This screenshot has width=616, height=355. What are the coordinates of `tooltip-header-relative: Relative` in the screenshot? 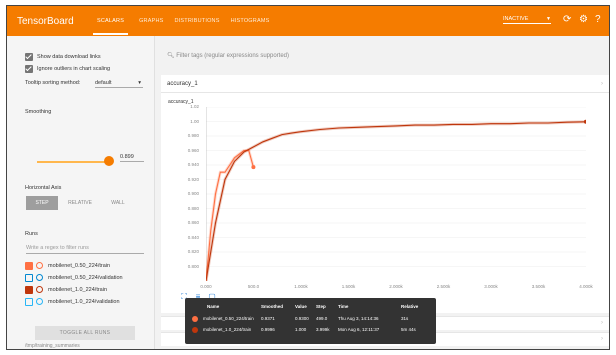 It's located at (410, 306).